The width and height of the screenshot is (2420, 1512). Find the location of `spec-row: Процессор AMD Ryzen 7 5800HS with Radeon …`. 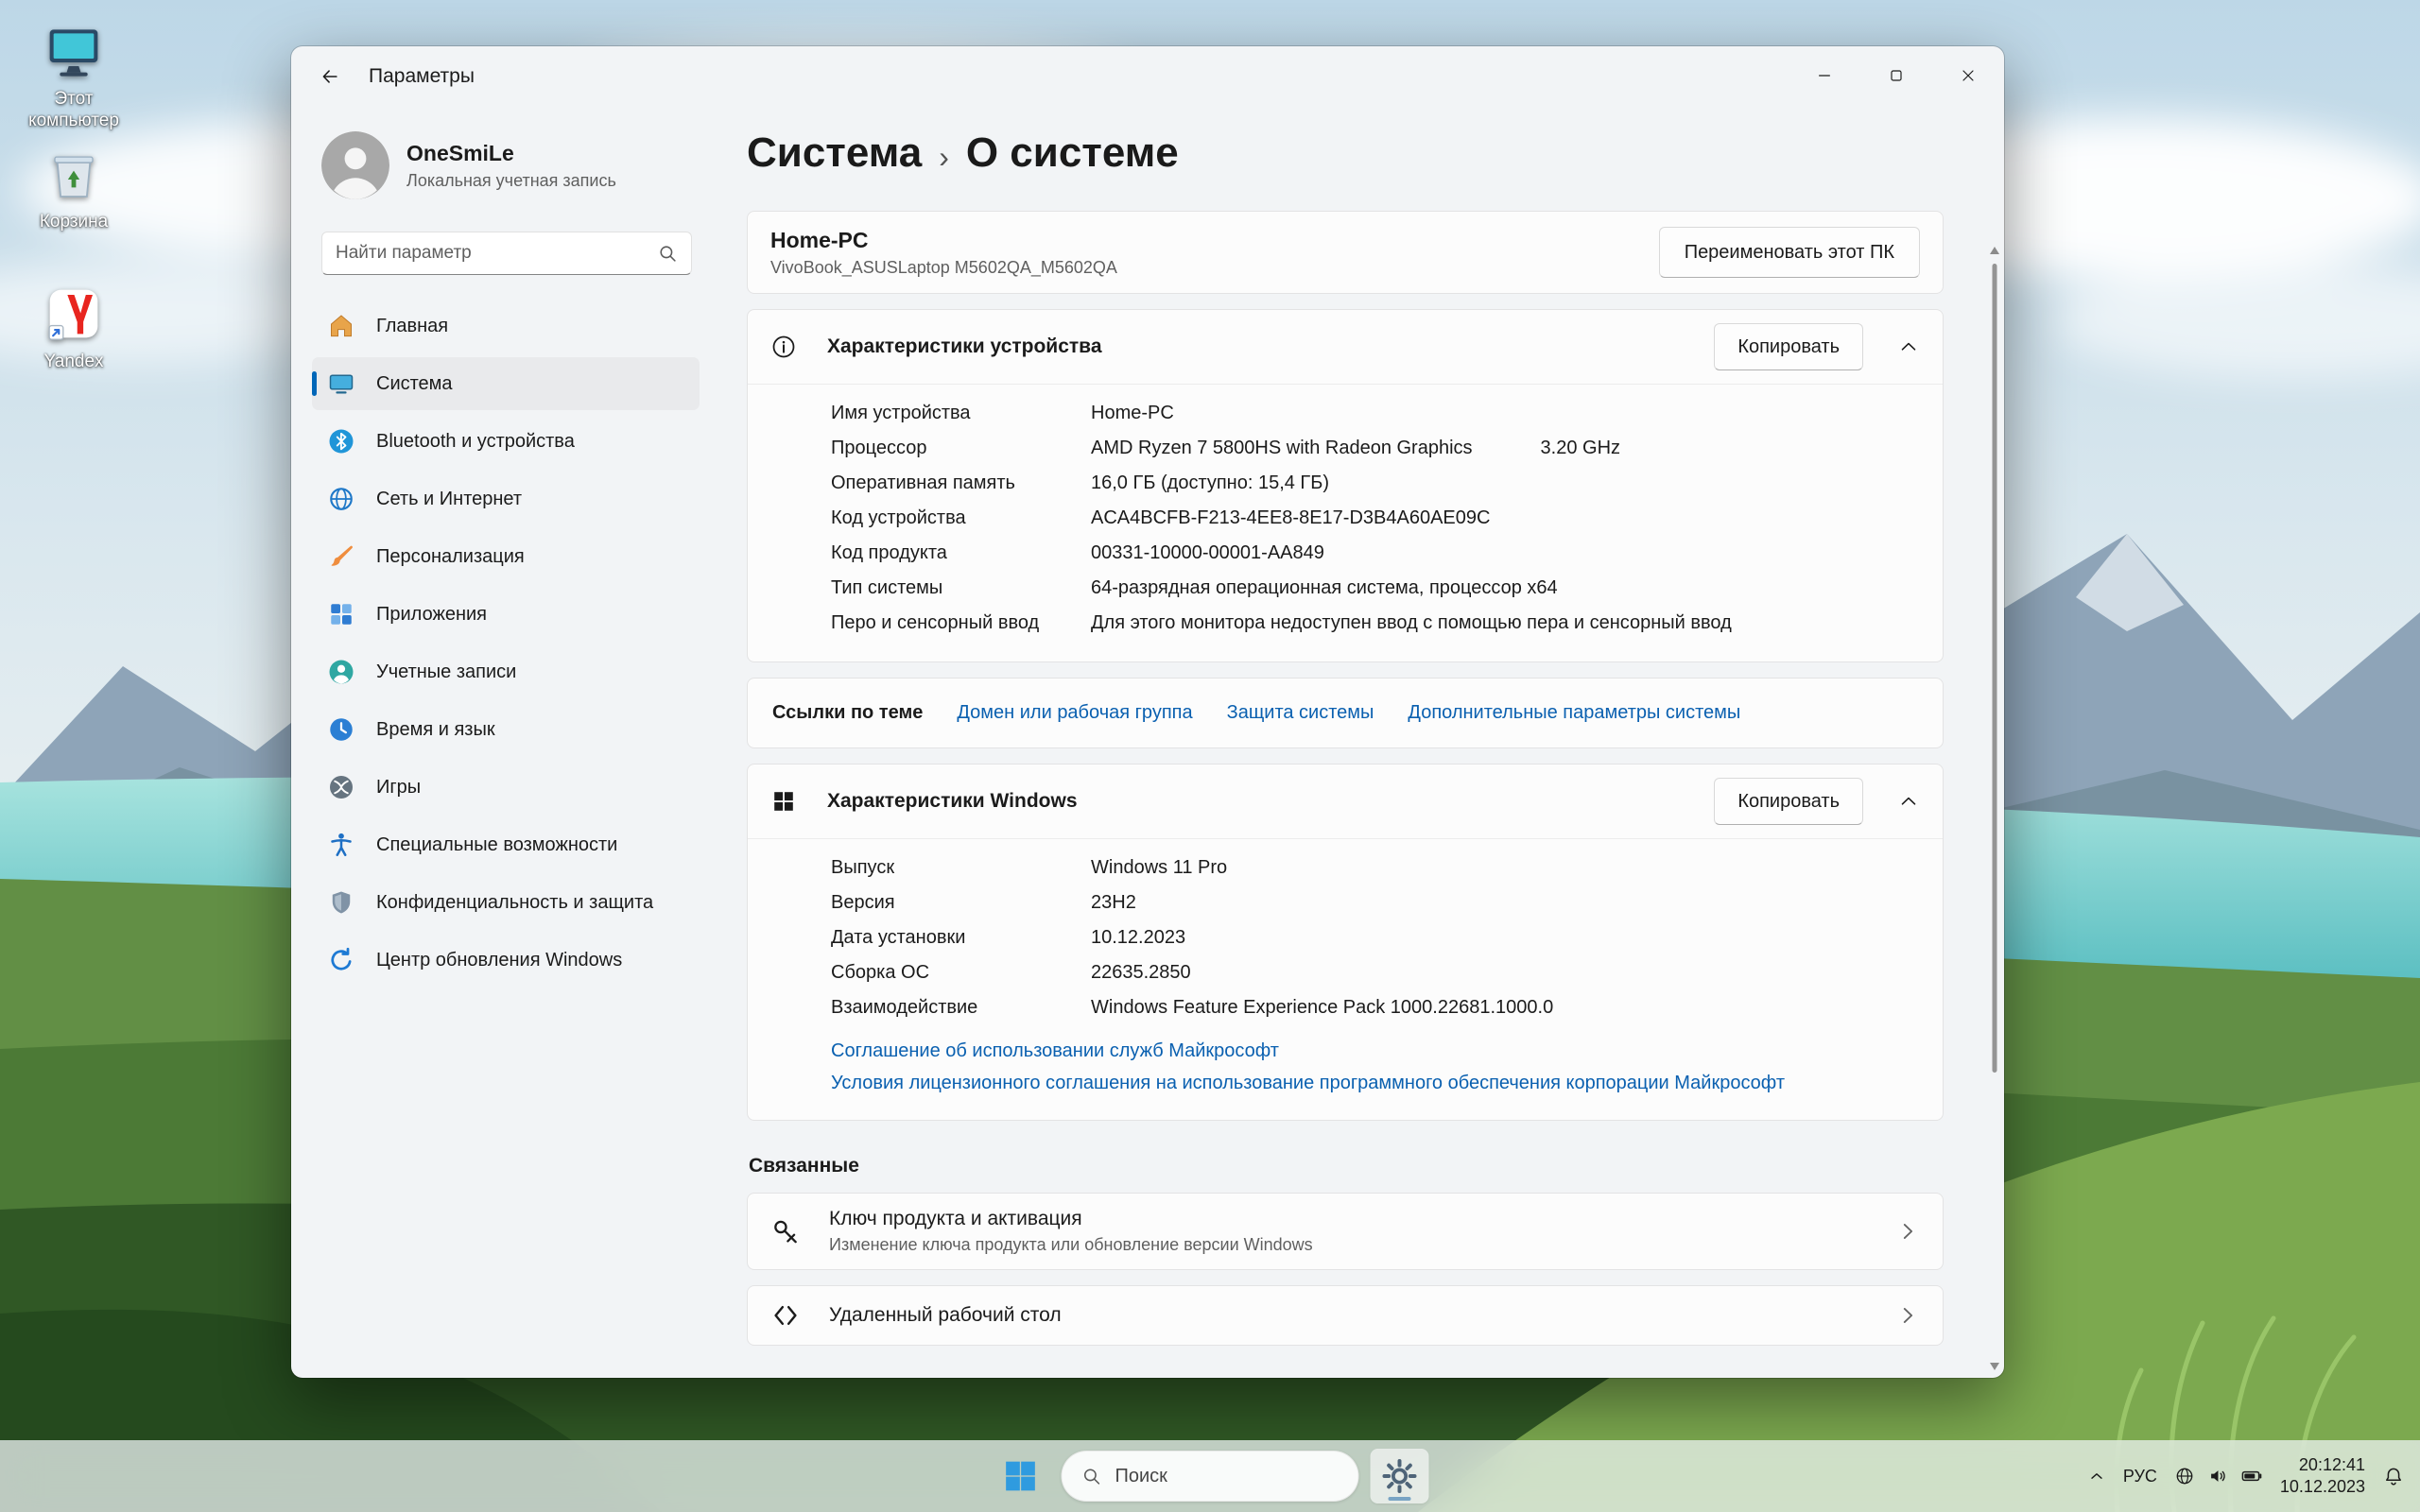

spec-row: Процессор AMD Ryzen 7 5800HS with Radeon … is located at coordinates (1375, 448).